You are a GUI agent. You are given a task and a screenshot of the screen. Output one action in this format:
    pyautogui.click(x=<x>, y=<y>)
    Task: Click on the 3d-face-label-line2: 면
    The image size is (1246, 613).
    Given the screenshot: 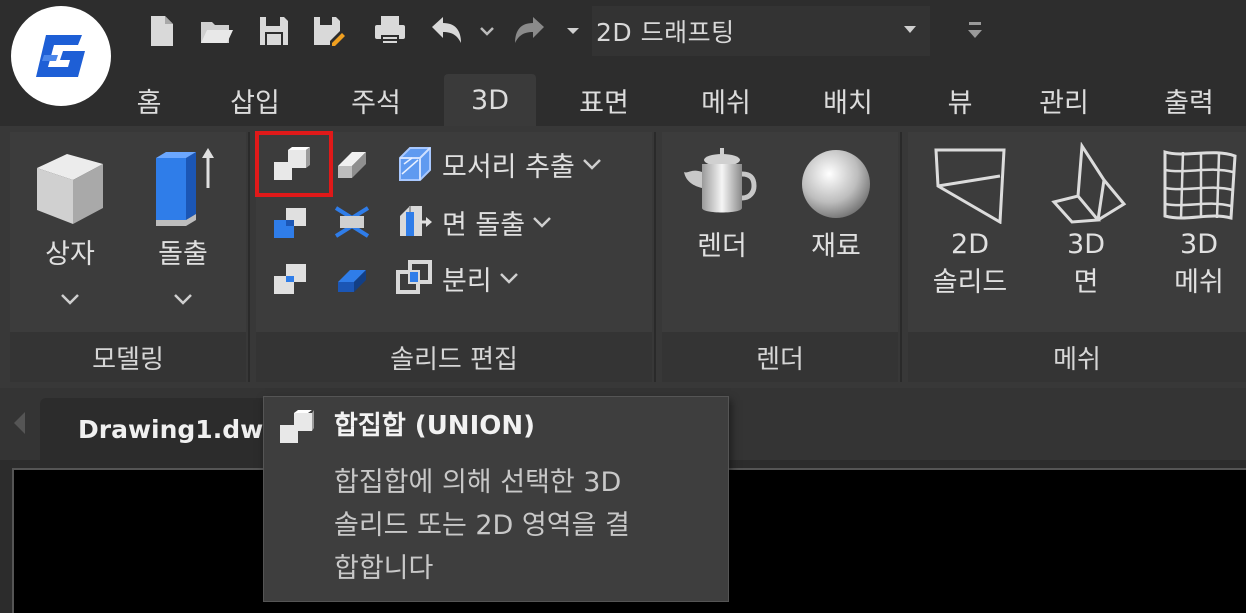 What is the action you would take?
    pyautogui.click(x=1086, y=282)
    